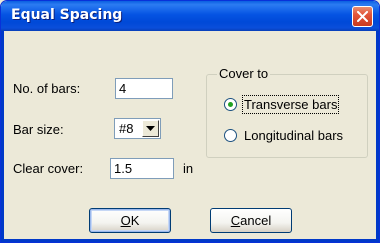 The height and width of the screenshot is (243, 380). I want to click on radio-selected-dot, so click(230, 104).